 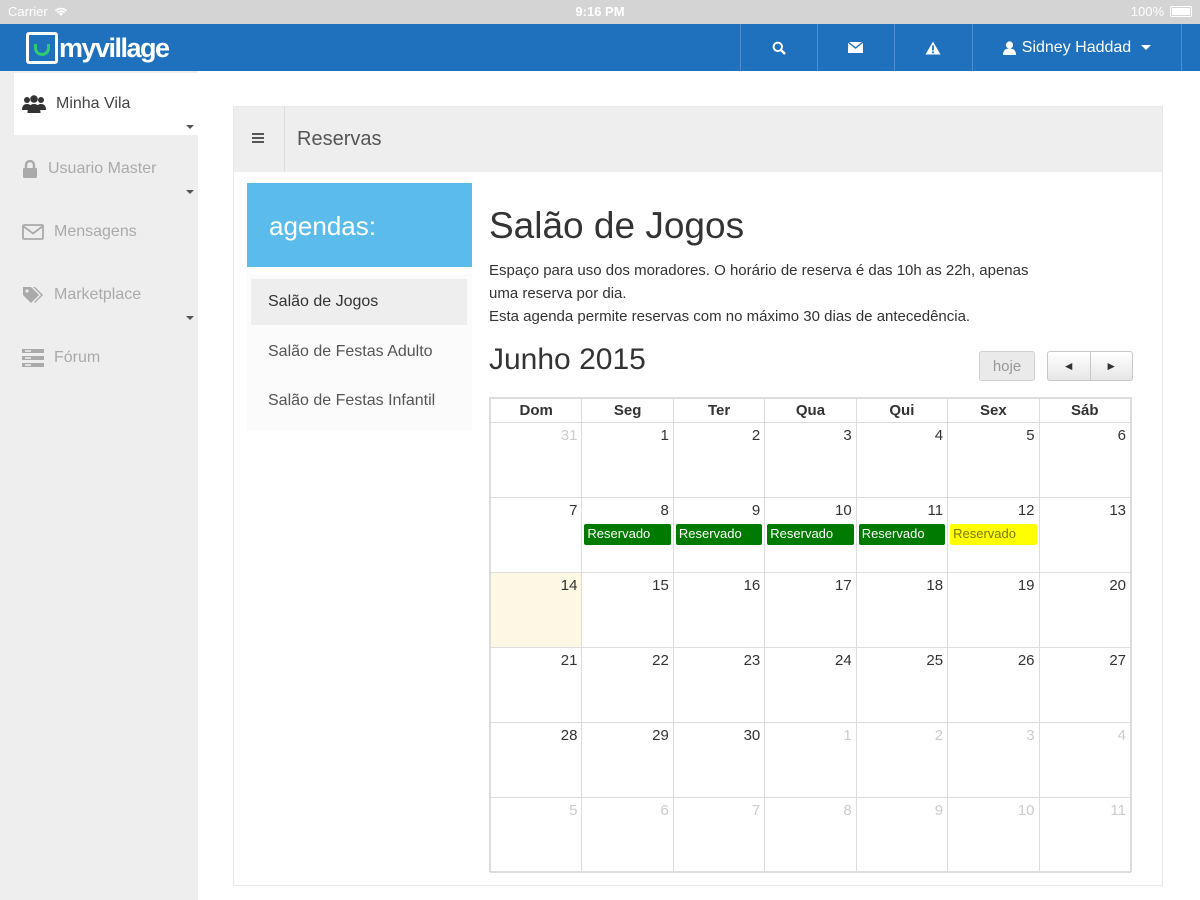 What do you see at coordinates (660, 735) in the screenshot?
I see `day-number: 29` at bounding box center [660, 735].